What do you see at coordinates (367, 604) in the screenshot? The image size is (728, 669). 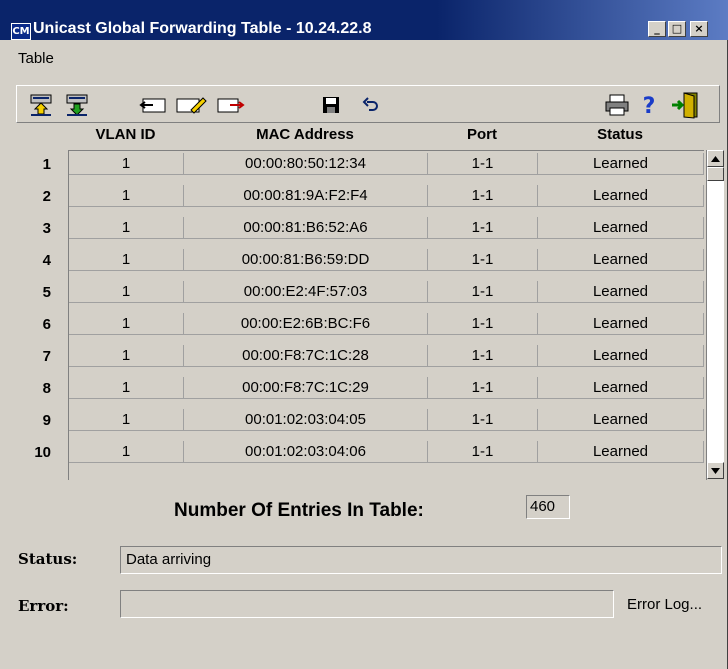 I see `error-field` at bounding box center [367, 604].